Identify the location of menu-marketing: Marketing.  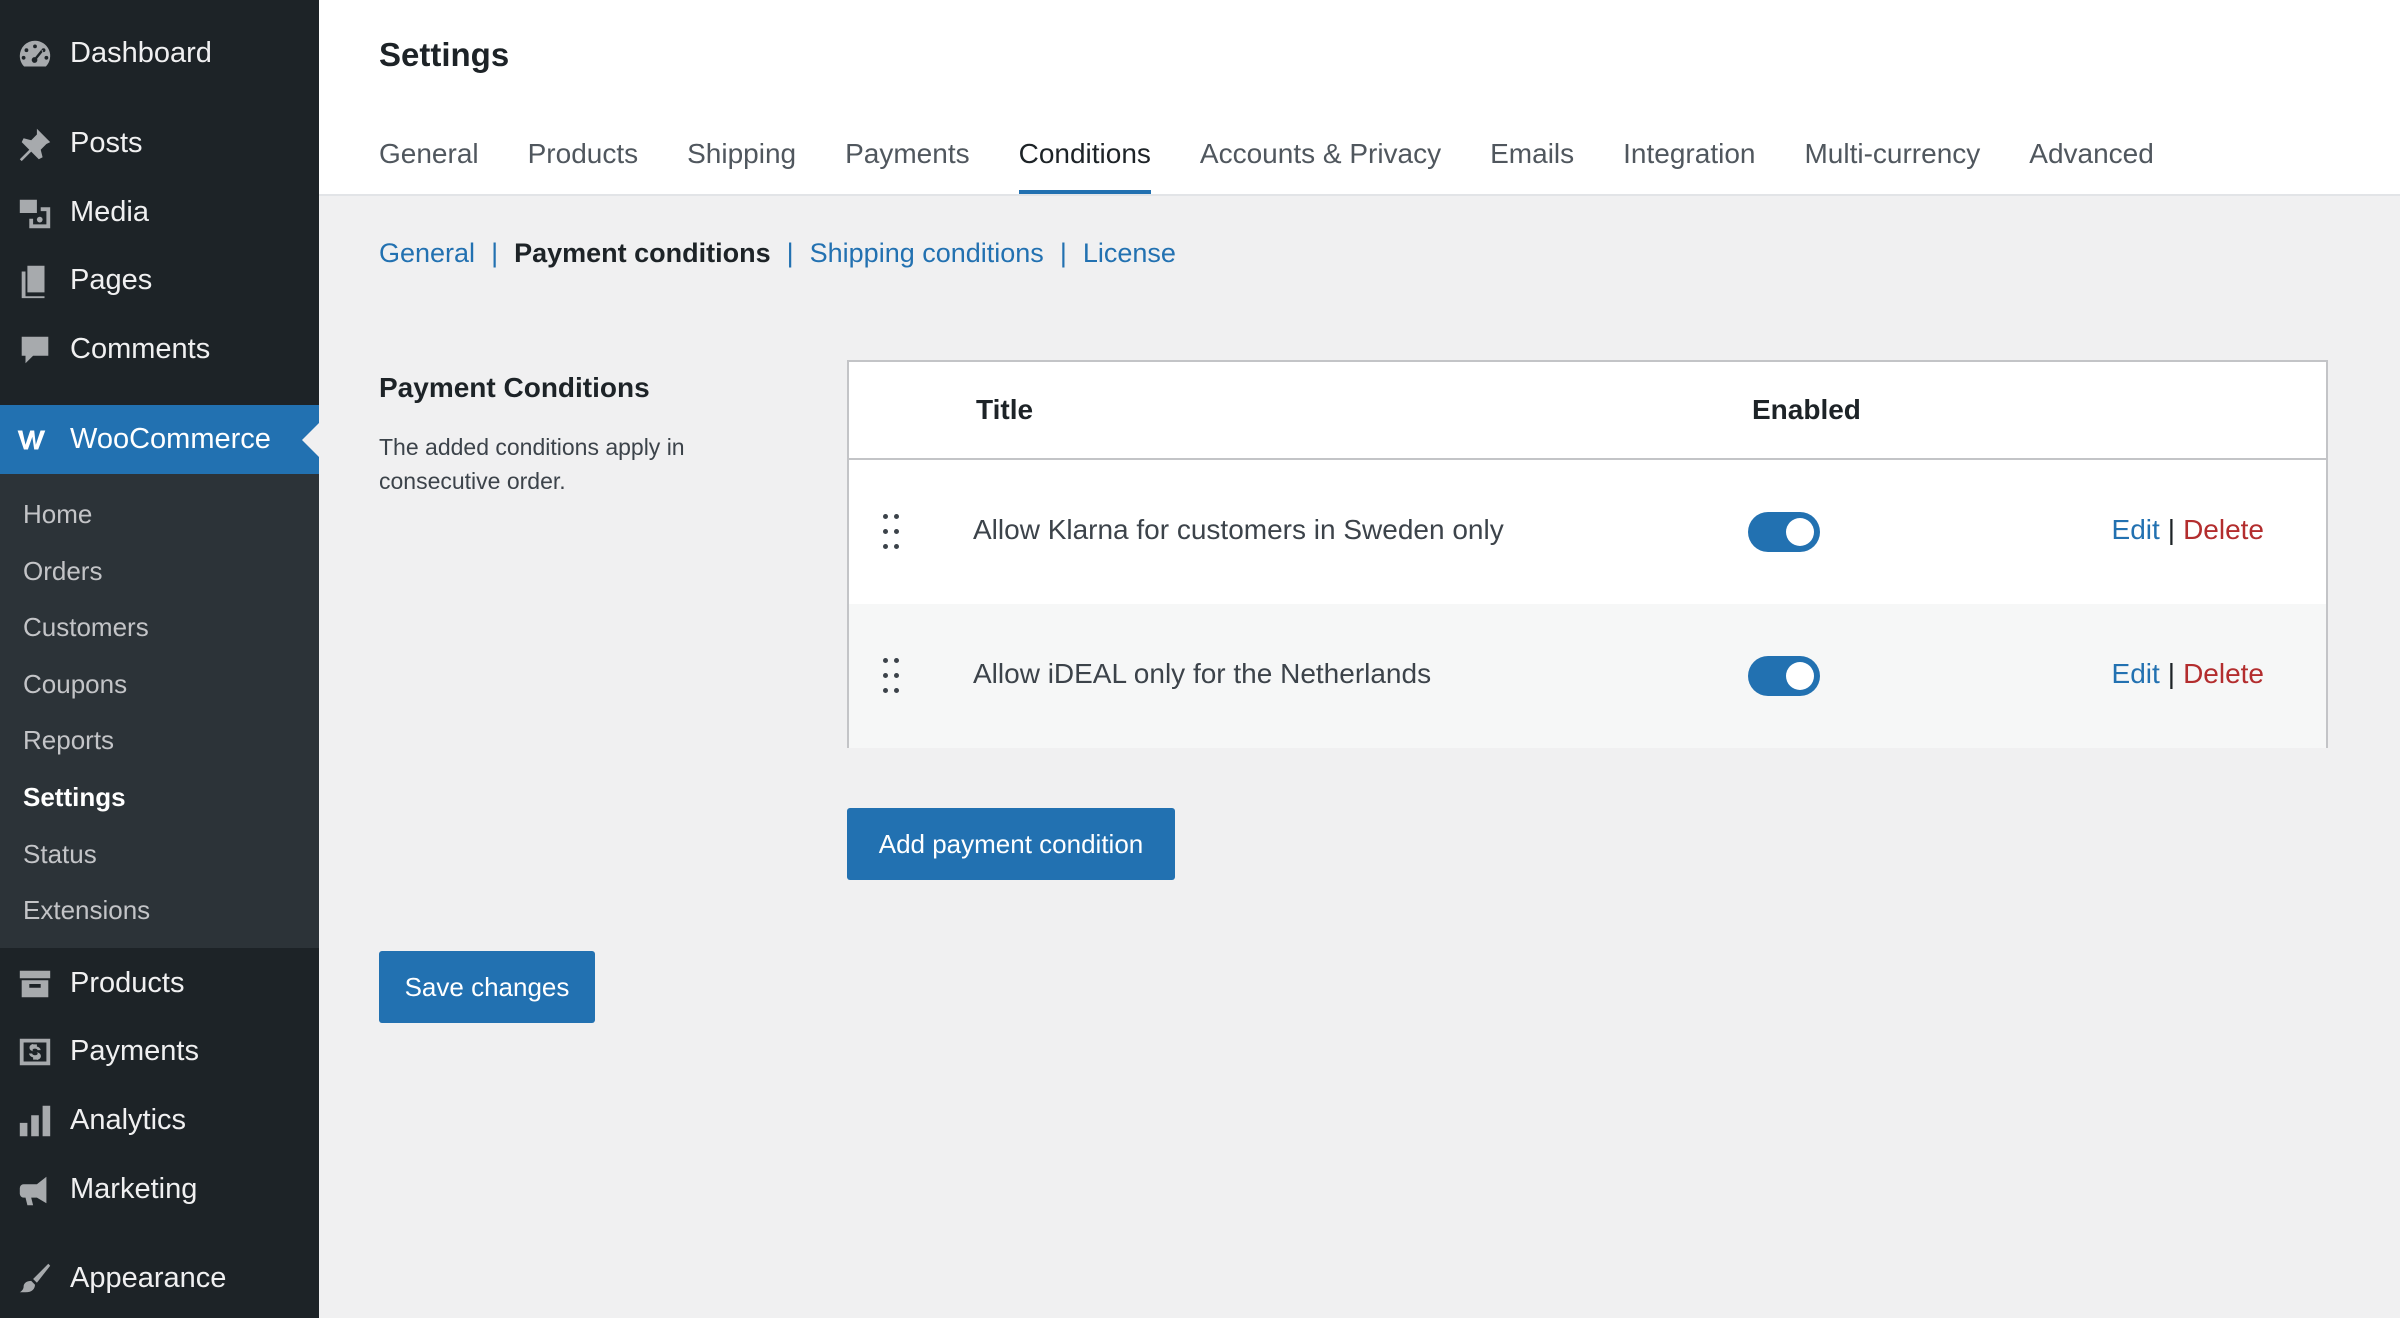
(159, 1189).